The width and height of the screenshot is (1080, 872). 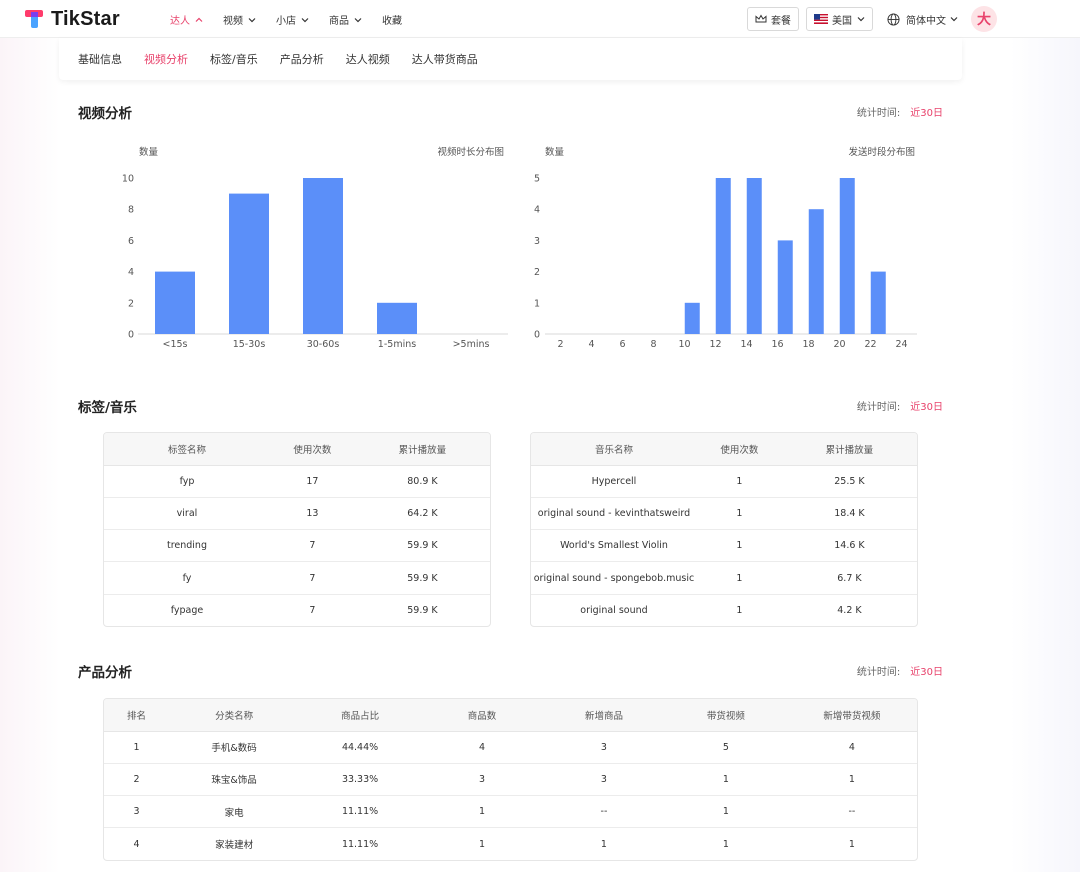 I want to click on y-tick-label: 3, so click(x=537, y=241).